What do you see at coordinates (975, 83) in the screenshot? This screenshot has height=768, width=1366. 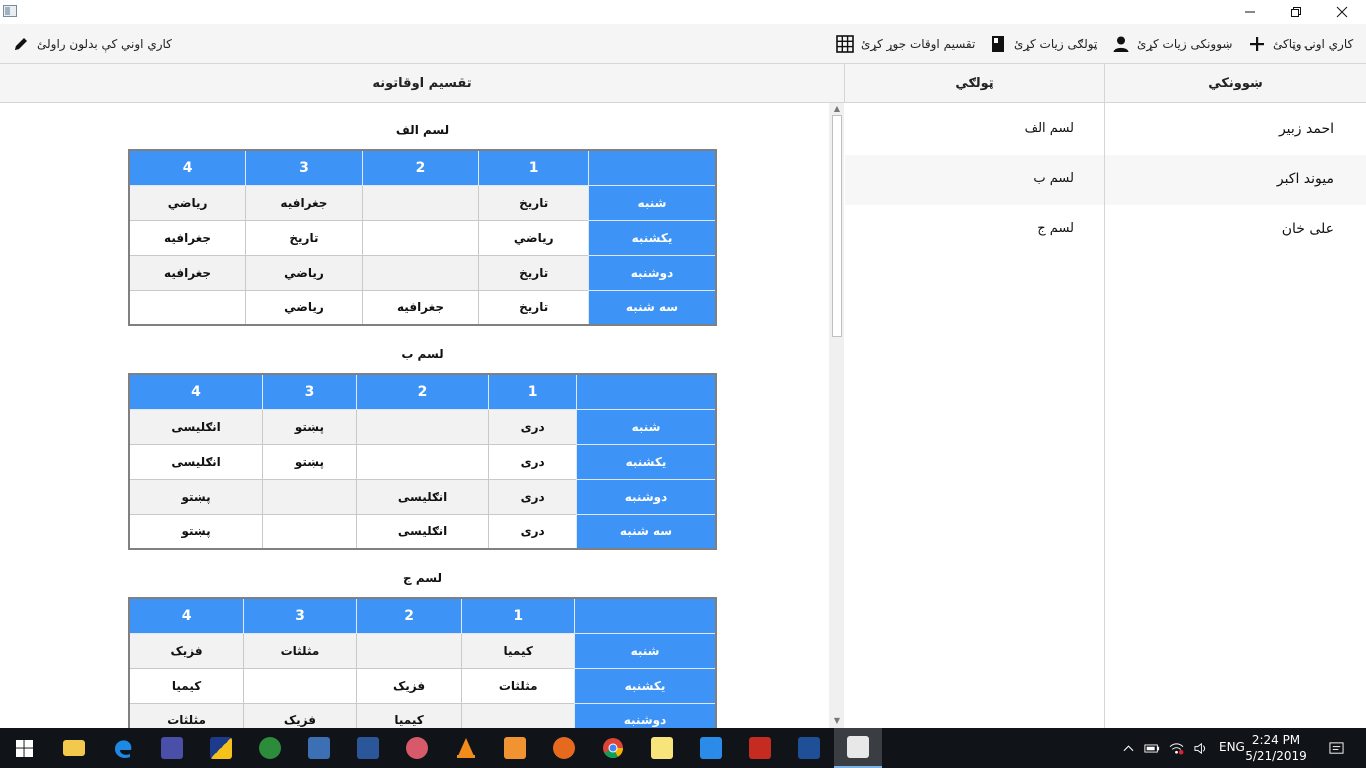 I see `class-column-header: ټولګي` at bounding box center [975, 83].